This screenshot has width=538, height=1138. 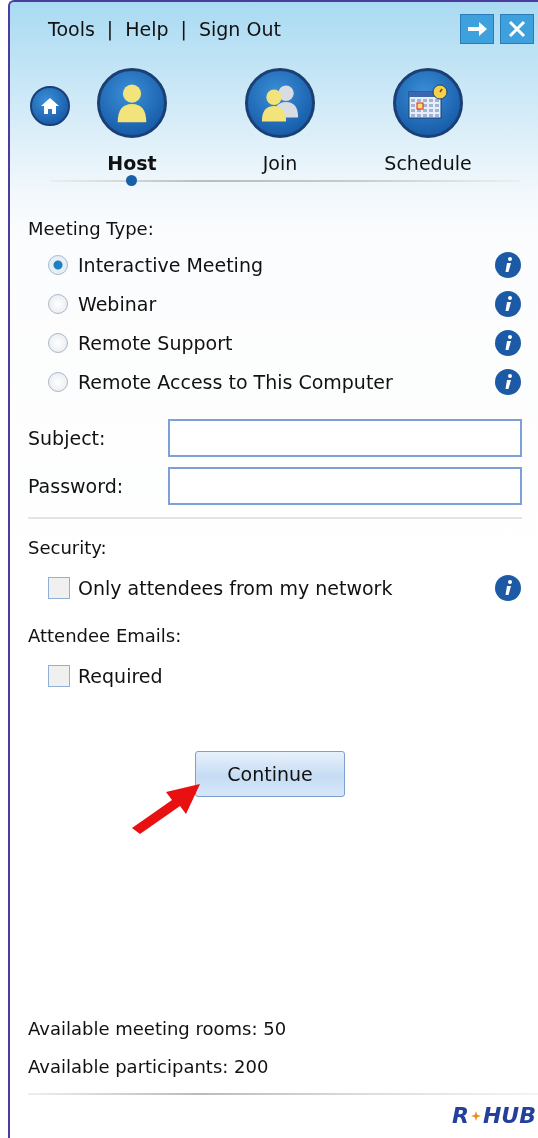 I want to click on nav-tab: Join, so click(x=280, y=121).